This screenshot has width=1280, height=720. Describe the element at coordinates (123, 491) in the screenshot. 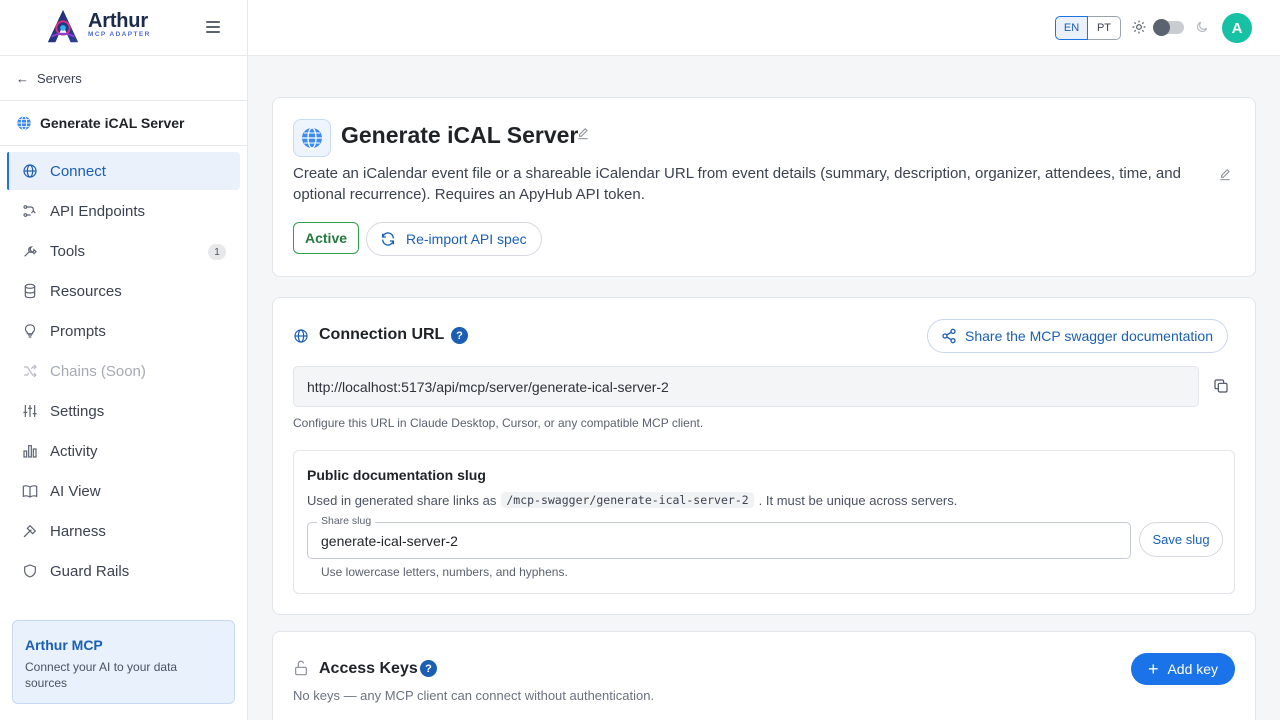

I see `sidebar-item-ai-view: AI View` at that location.